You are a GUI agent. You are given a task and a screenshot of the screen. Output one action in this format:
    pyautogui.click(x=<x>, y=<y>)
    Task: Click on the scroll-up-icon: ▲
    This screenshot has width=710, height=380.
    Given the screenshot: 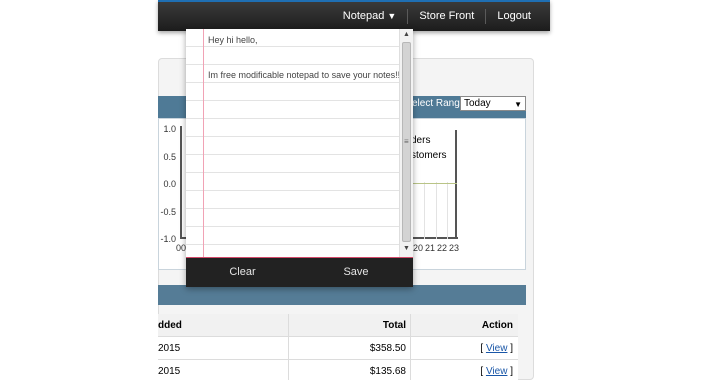 What is the action you would take?
    pyautogui.click(x=406, y=35)
    